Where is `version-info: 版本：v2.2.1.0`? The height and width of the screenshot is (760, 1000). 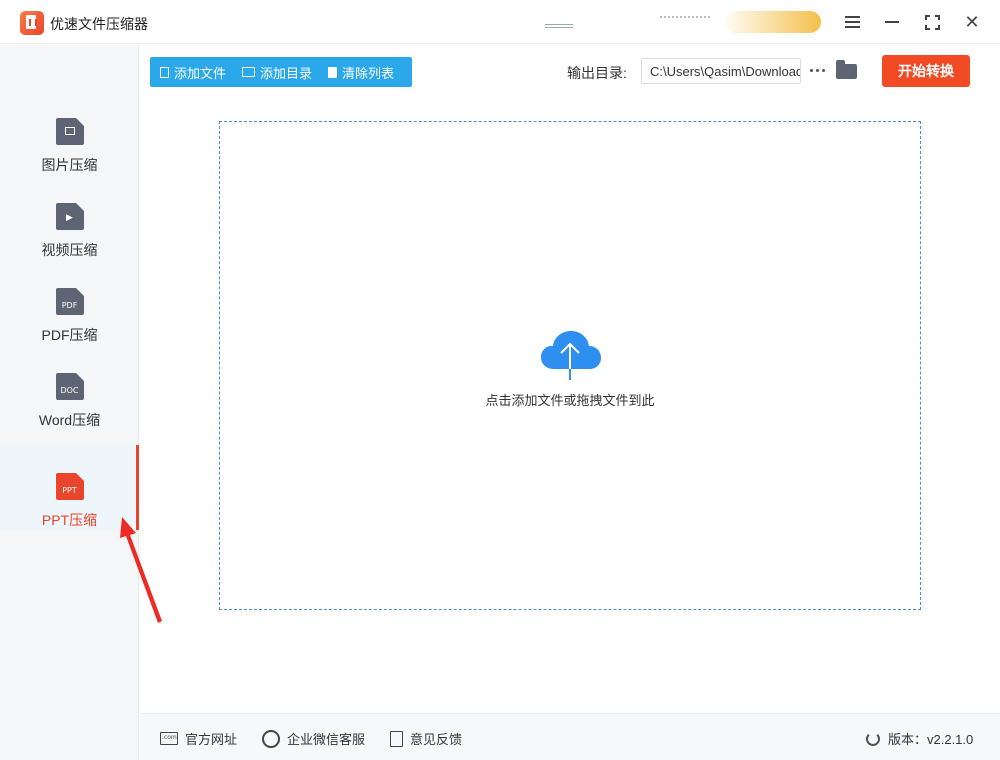 version-info: 版本：v2.2.1.0 is located at coordinates (919, 738).